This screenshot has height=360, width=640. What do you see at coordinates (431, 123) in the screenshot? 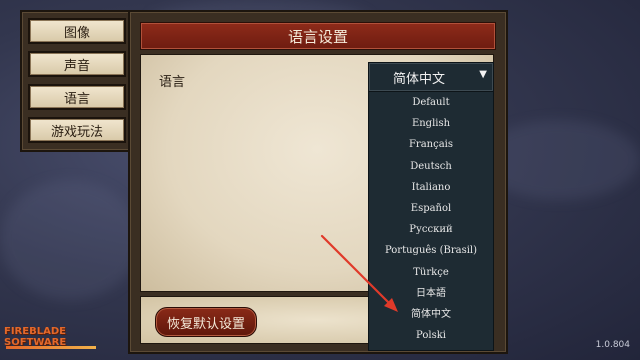
I see `language-option-english: English` at bounding box center [431, 123].